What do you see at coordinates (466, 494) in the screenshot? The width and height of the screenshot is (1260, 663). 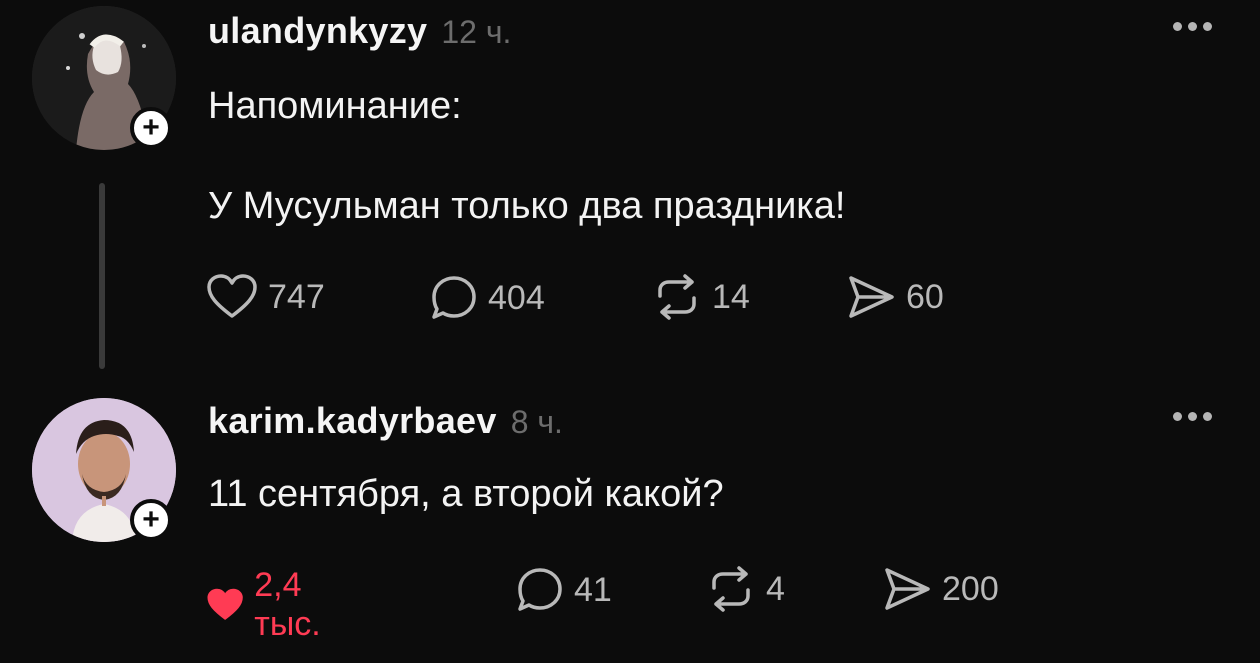 I see `post-text-line: 11 сентября, а второй какой?` at bounding box center [466, 494].